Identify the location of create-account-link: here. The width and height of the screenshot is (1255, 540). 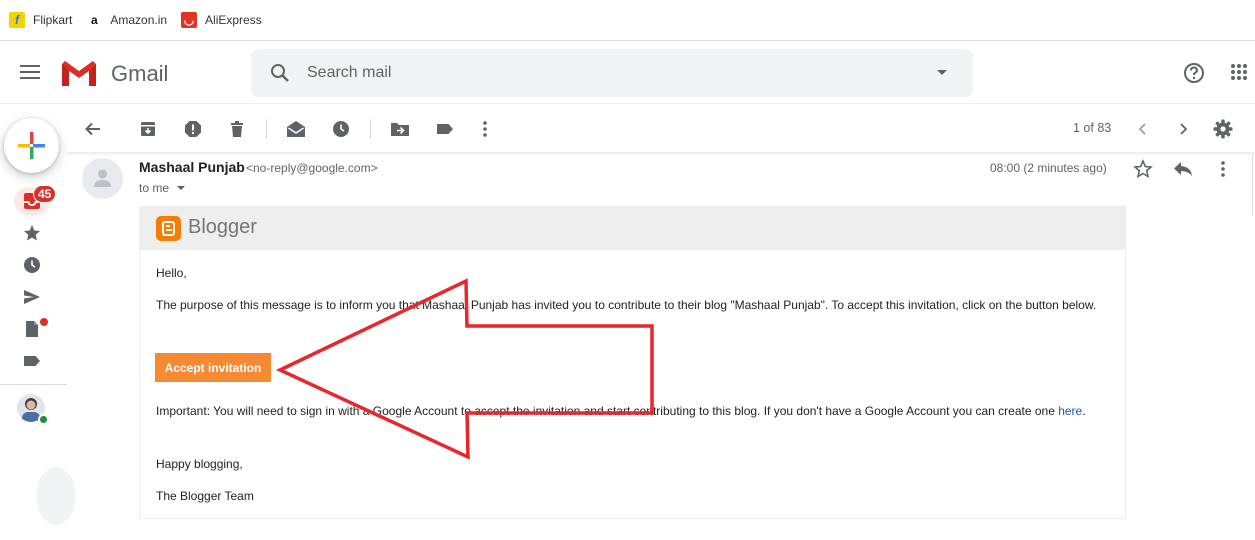
(1070, 411).